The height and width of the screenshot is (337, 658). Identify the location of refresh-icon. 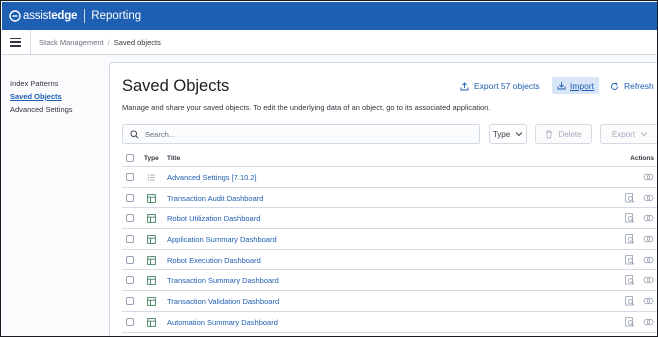
(614, 86).